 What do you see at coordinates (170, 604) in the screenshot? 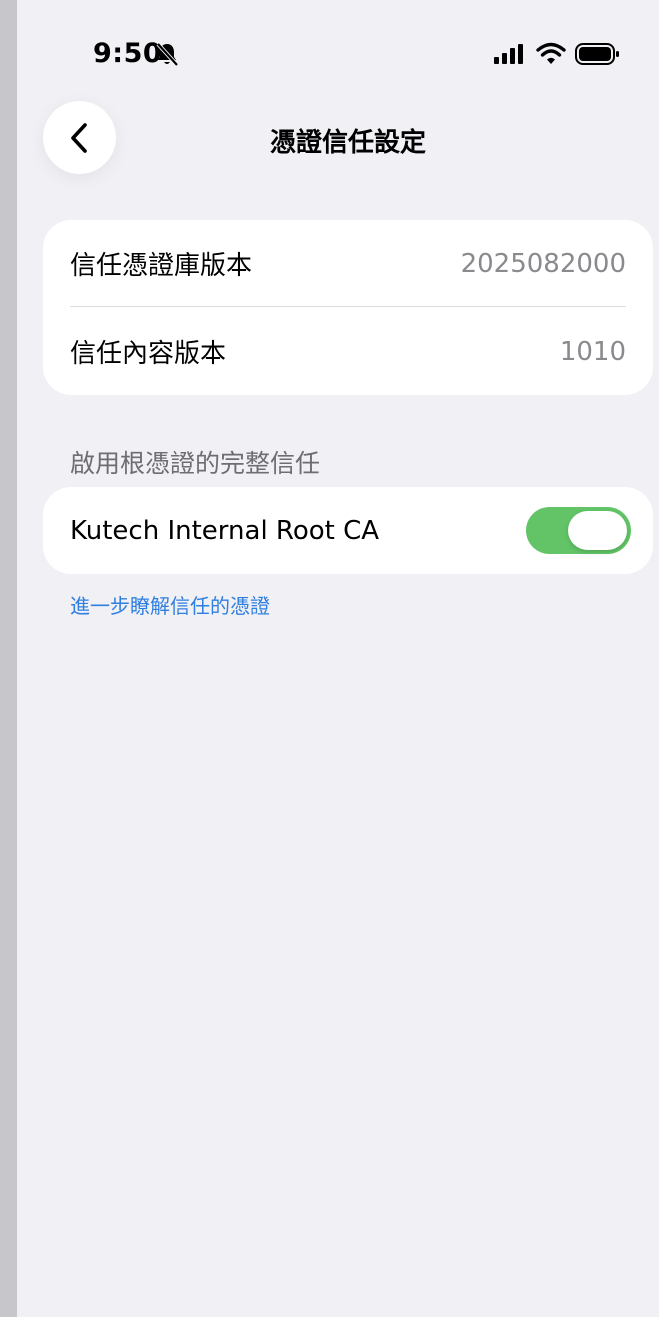
I see `learn-more-link: 進一步瞭解信任的憑證` at bounding box center [170, 604].